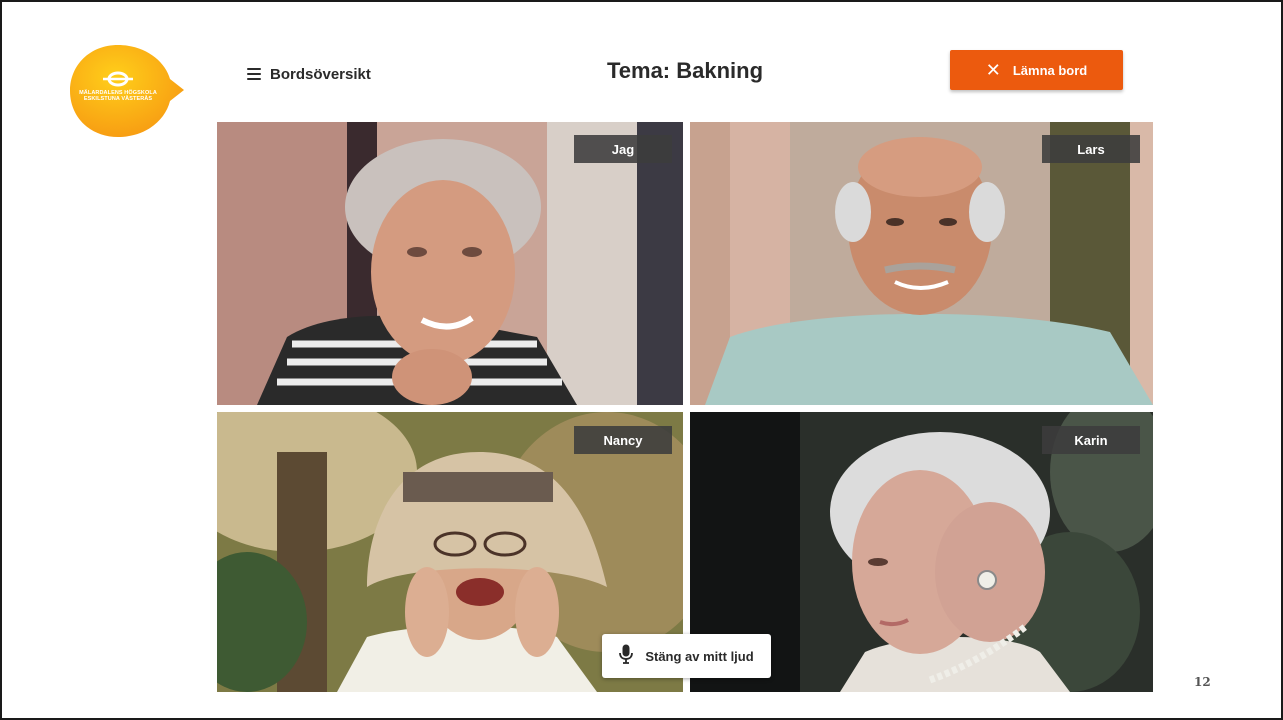 The image size is (1283, 720). I want to click on close-icon: ✕, so click(993, 70).